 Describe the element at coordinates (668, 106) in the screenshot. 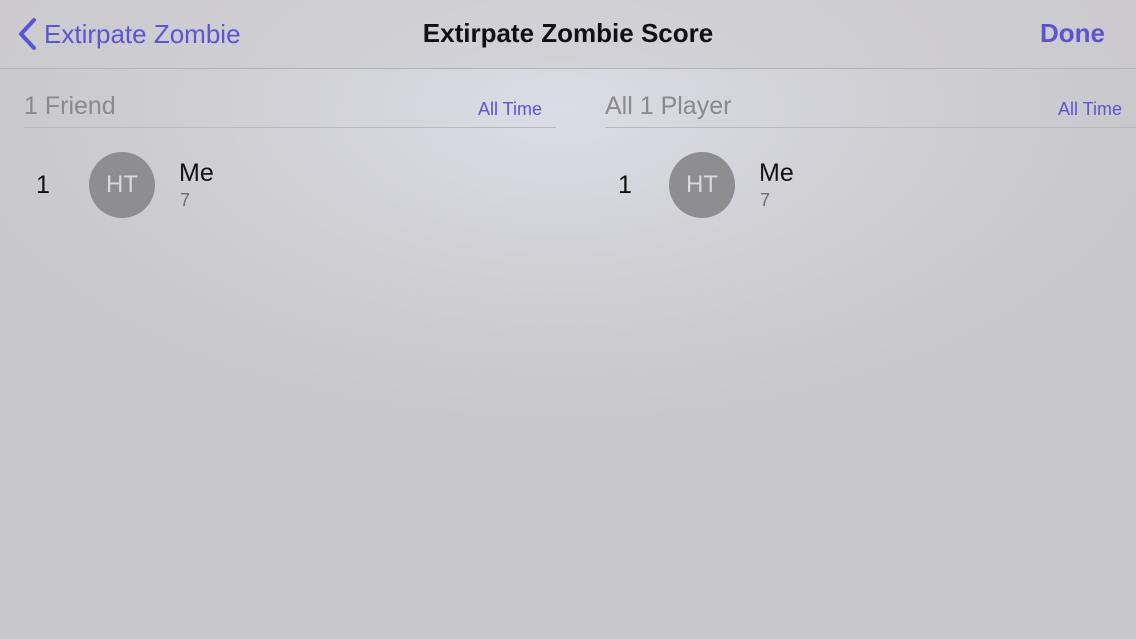

I see `players-count-label: All 1 Player` at that location.